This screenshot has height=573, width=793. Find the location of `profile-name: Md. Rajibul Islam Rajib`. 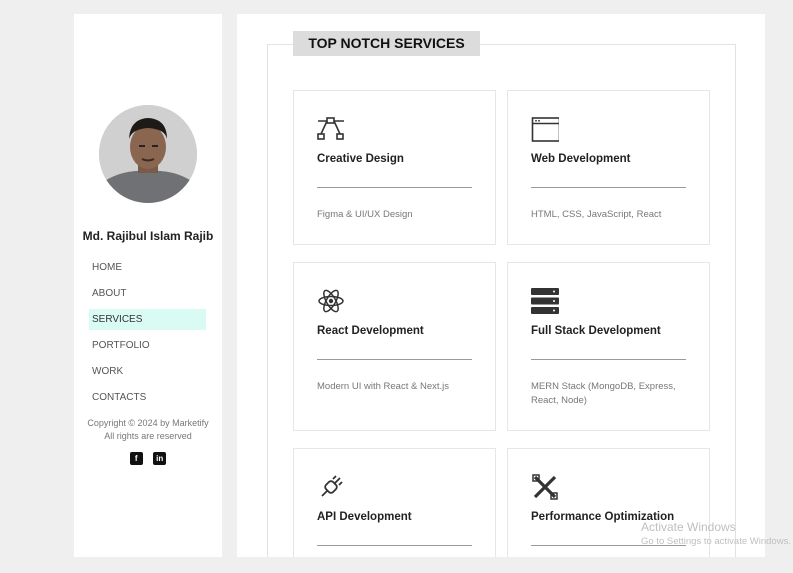

profile-name: Md. Rajibul Islam Rajib is located at coordinates (148, 236).